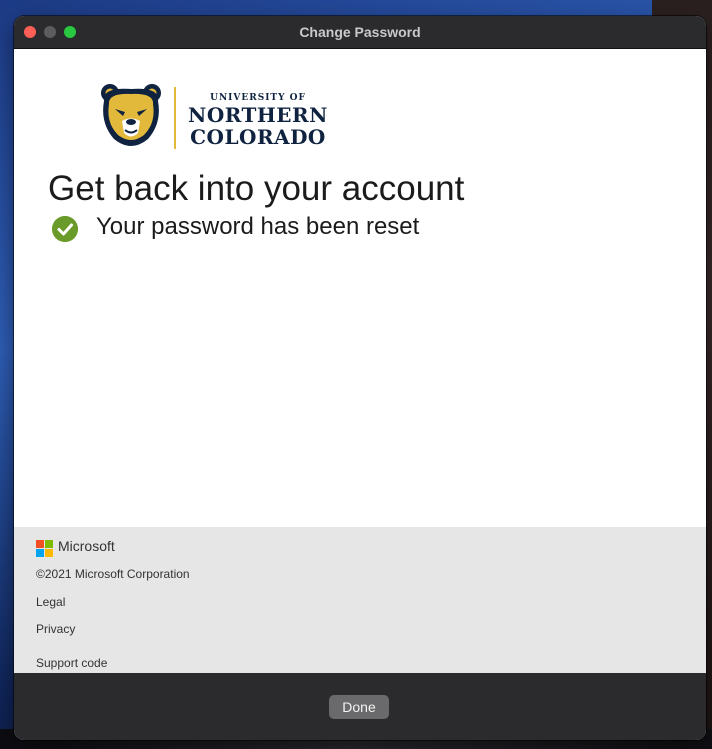 This screenshot has height=749, width=712. Describe the element at coordinates (258, 226) in the screenshot. I see `status-text: Your password has been reset` at that location.